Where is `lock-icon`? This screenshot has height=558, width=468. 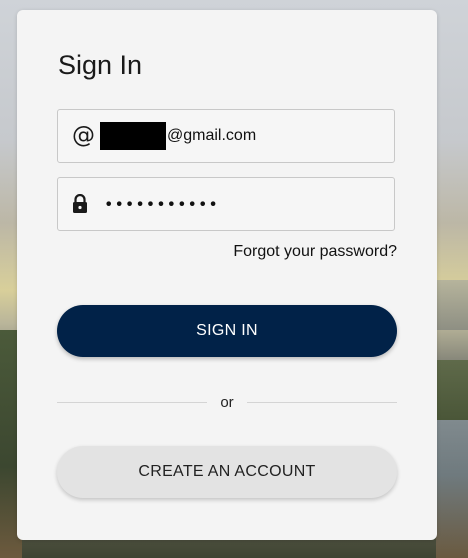 lock-icon is located at coordinates (80, 204).